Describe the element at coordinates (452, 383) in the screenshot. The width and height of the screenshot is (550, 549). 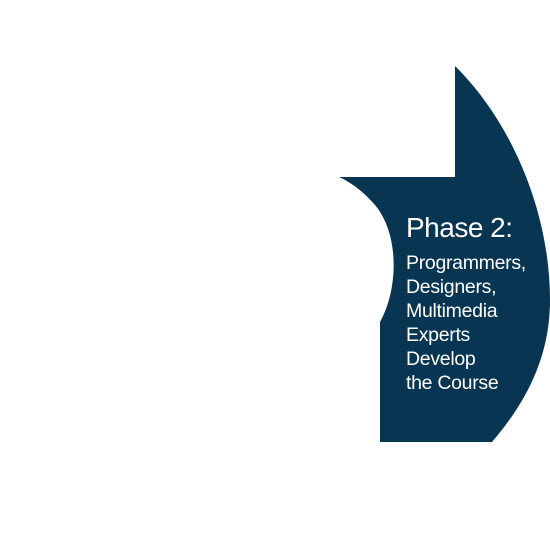
I see `phase-description-line: the Course` at that location.